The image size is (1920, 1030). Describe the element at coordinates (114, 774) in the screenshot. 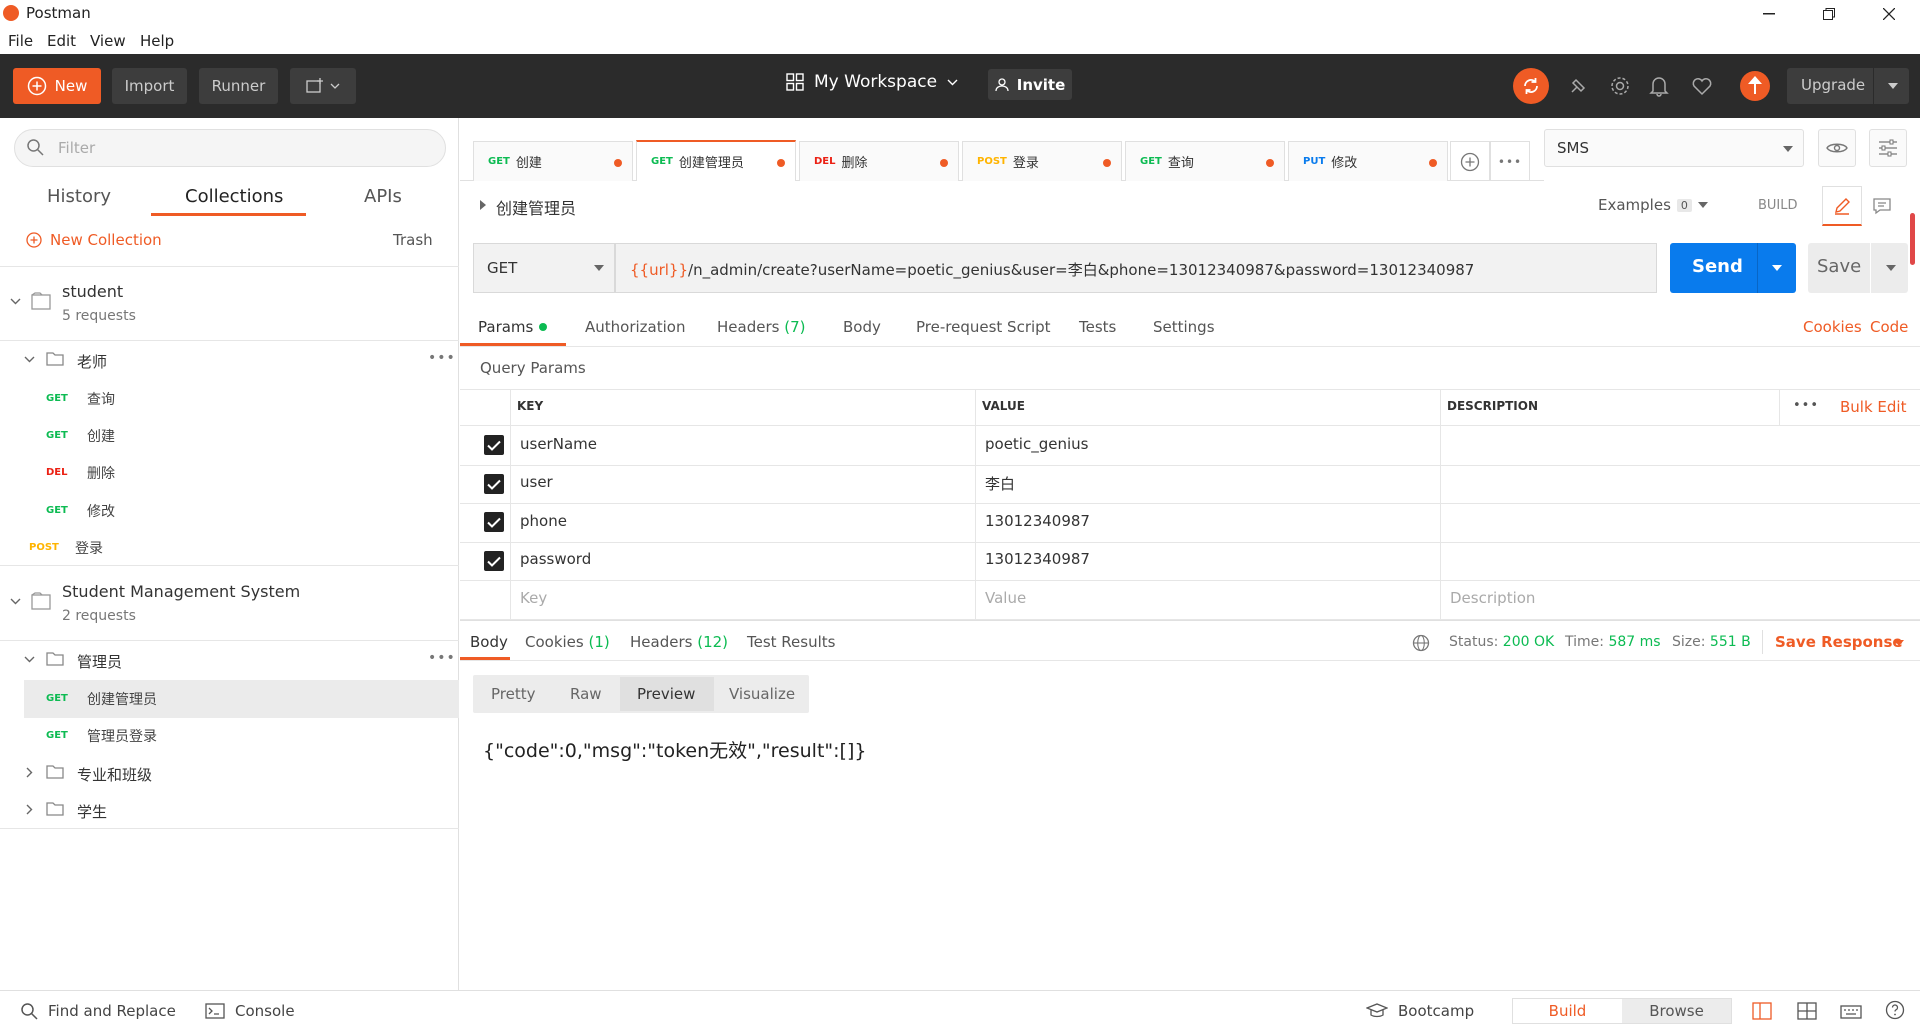

I see `folder-name: 专业和班级` at that location.